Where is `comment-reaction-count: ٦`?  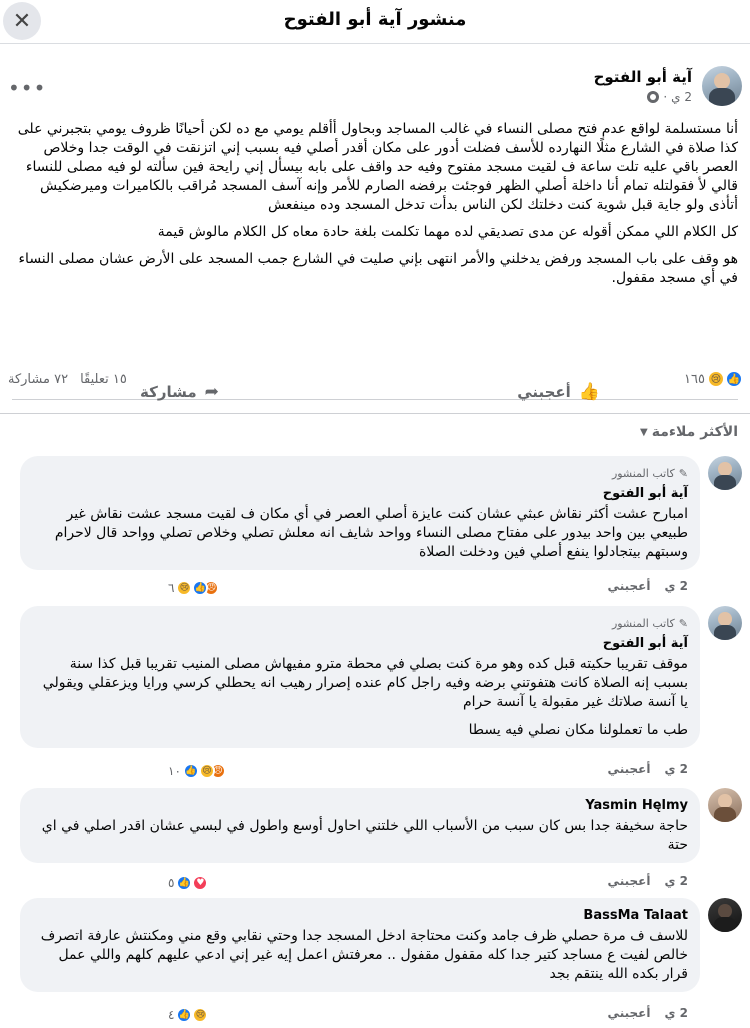
comment-reaction-count: ٦ is located at coordinates (171, 588).